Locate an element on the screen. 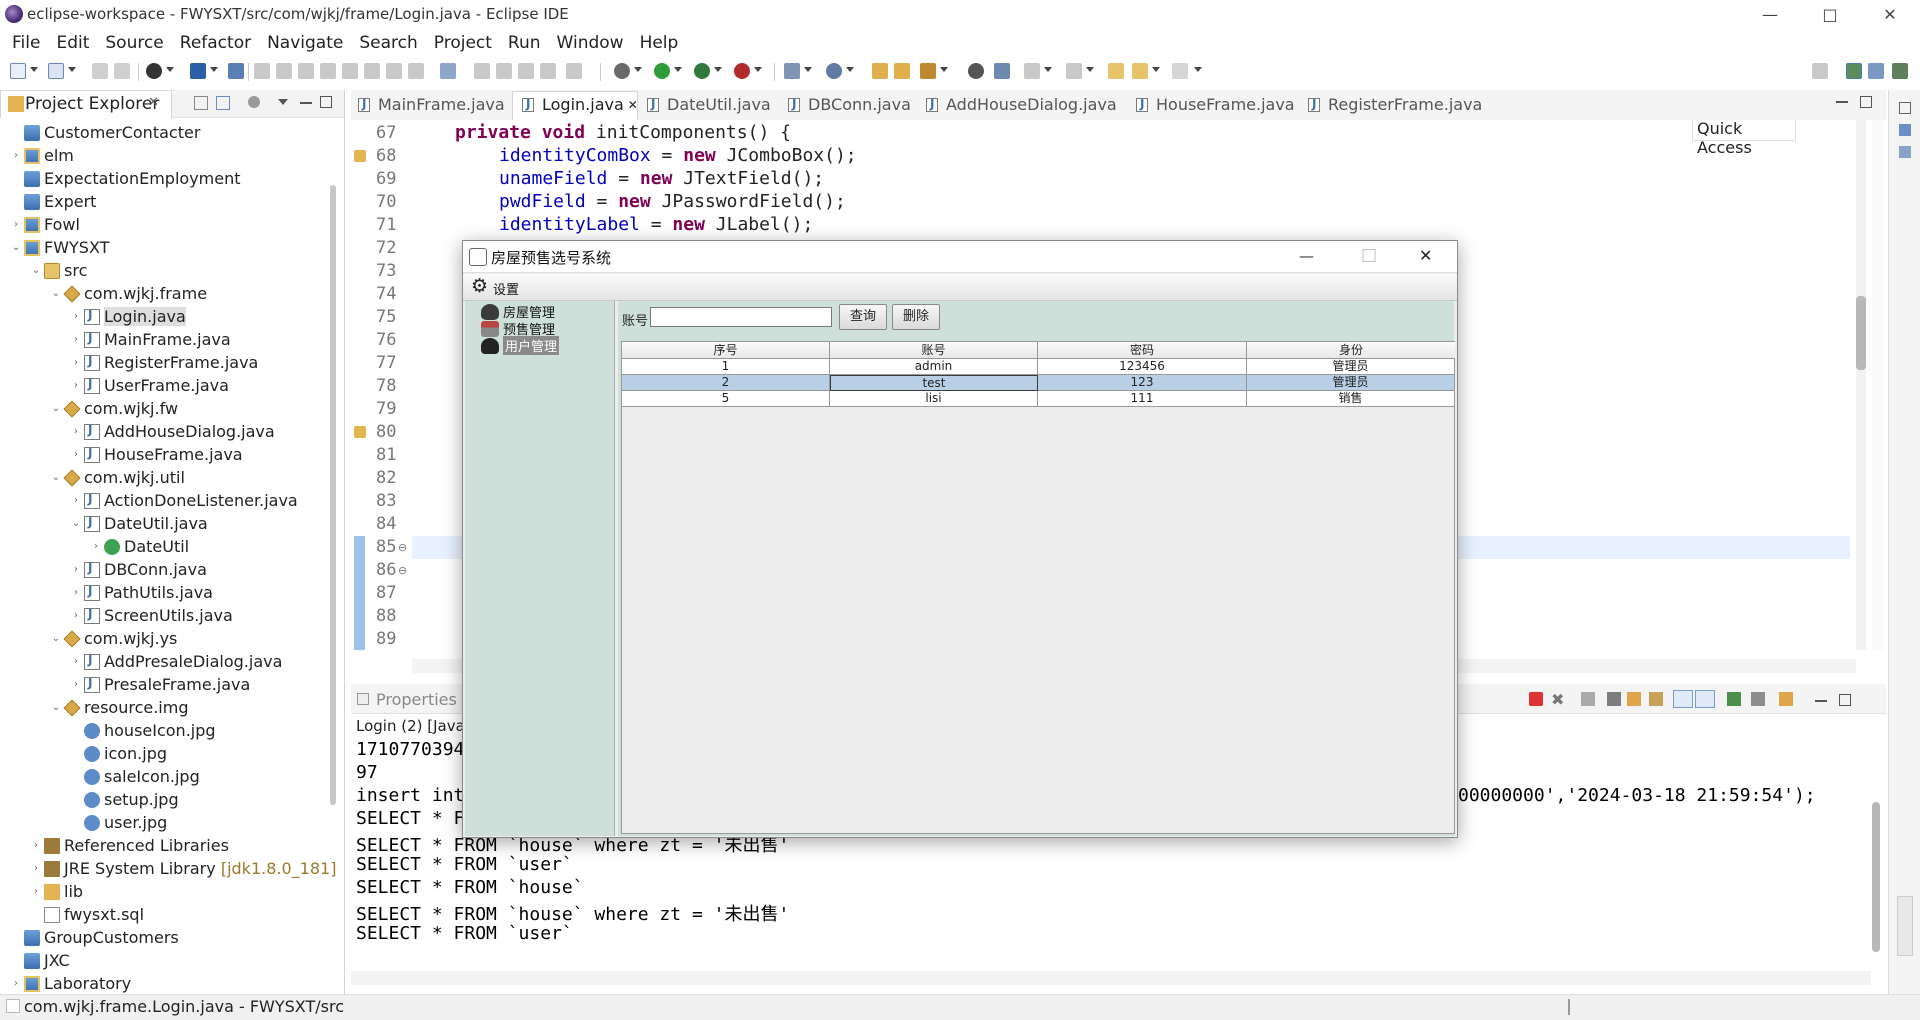  show-on-stdout-icon is located at coordinates (1683, 699).